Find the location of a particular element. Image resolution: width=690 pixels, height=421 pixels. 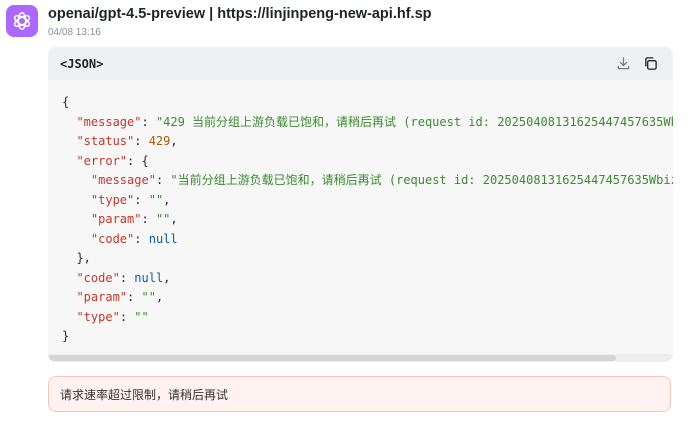

download-icon is located at coordinates (623, 62).